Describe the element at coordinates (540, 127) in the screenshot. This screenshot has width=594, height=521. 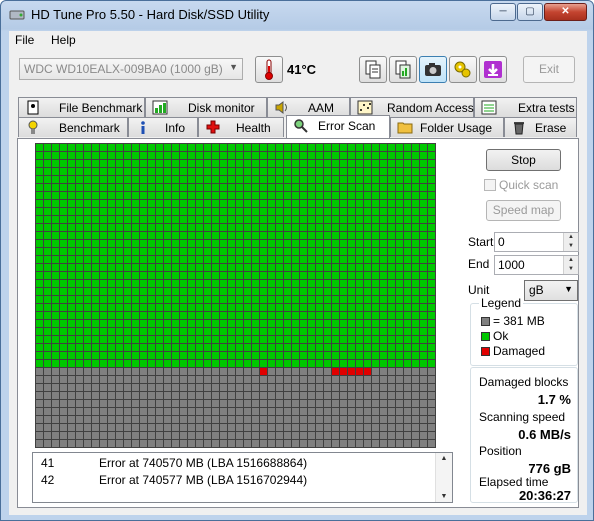
I see `tab-erase: Erase` at that location.